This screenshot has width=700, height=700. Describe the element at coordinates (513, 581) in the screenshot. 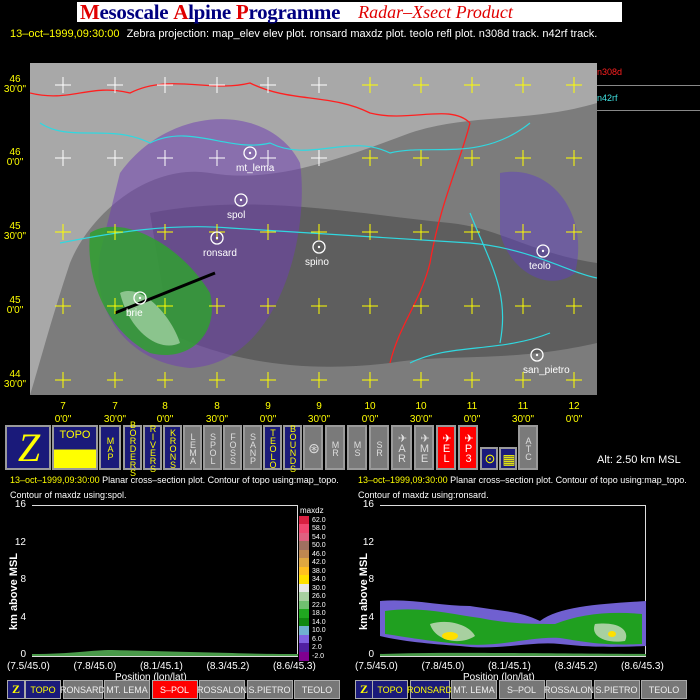

I see `right-xsect-plot` at that location.